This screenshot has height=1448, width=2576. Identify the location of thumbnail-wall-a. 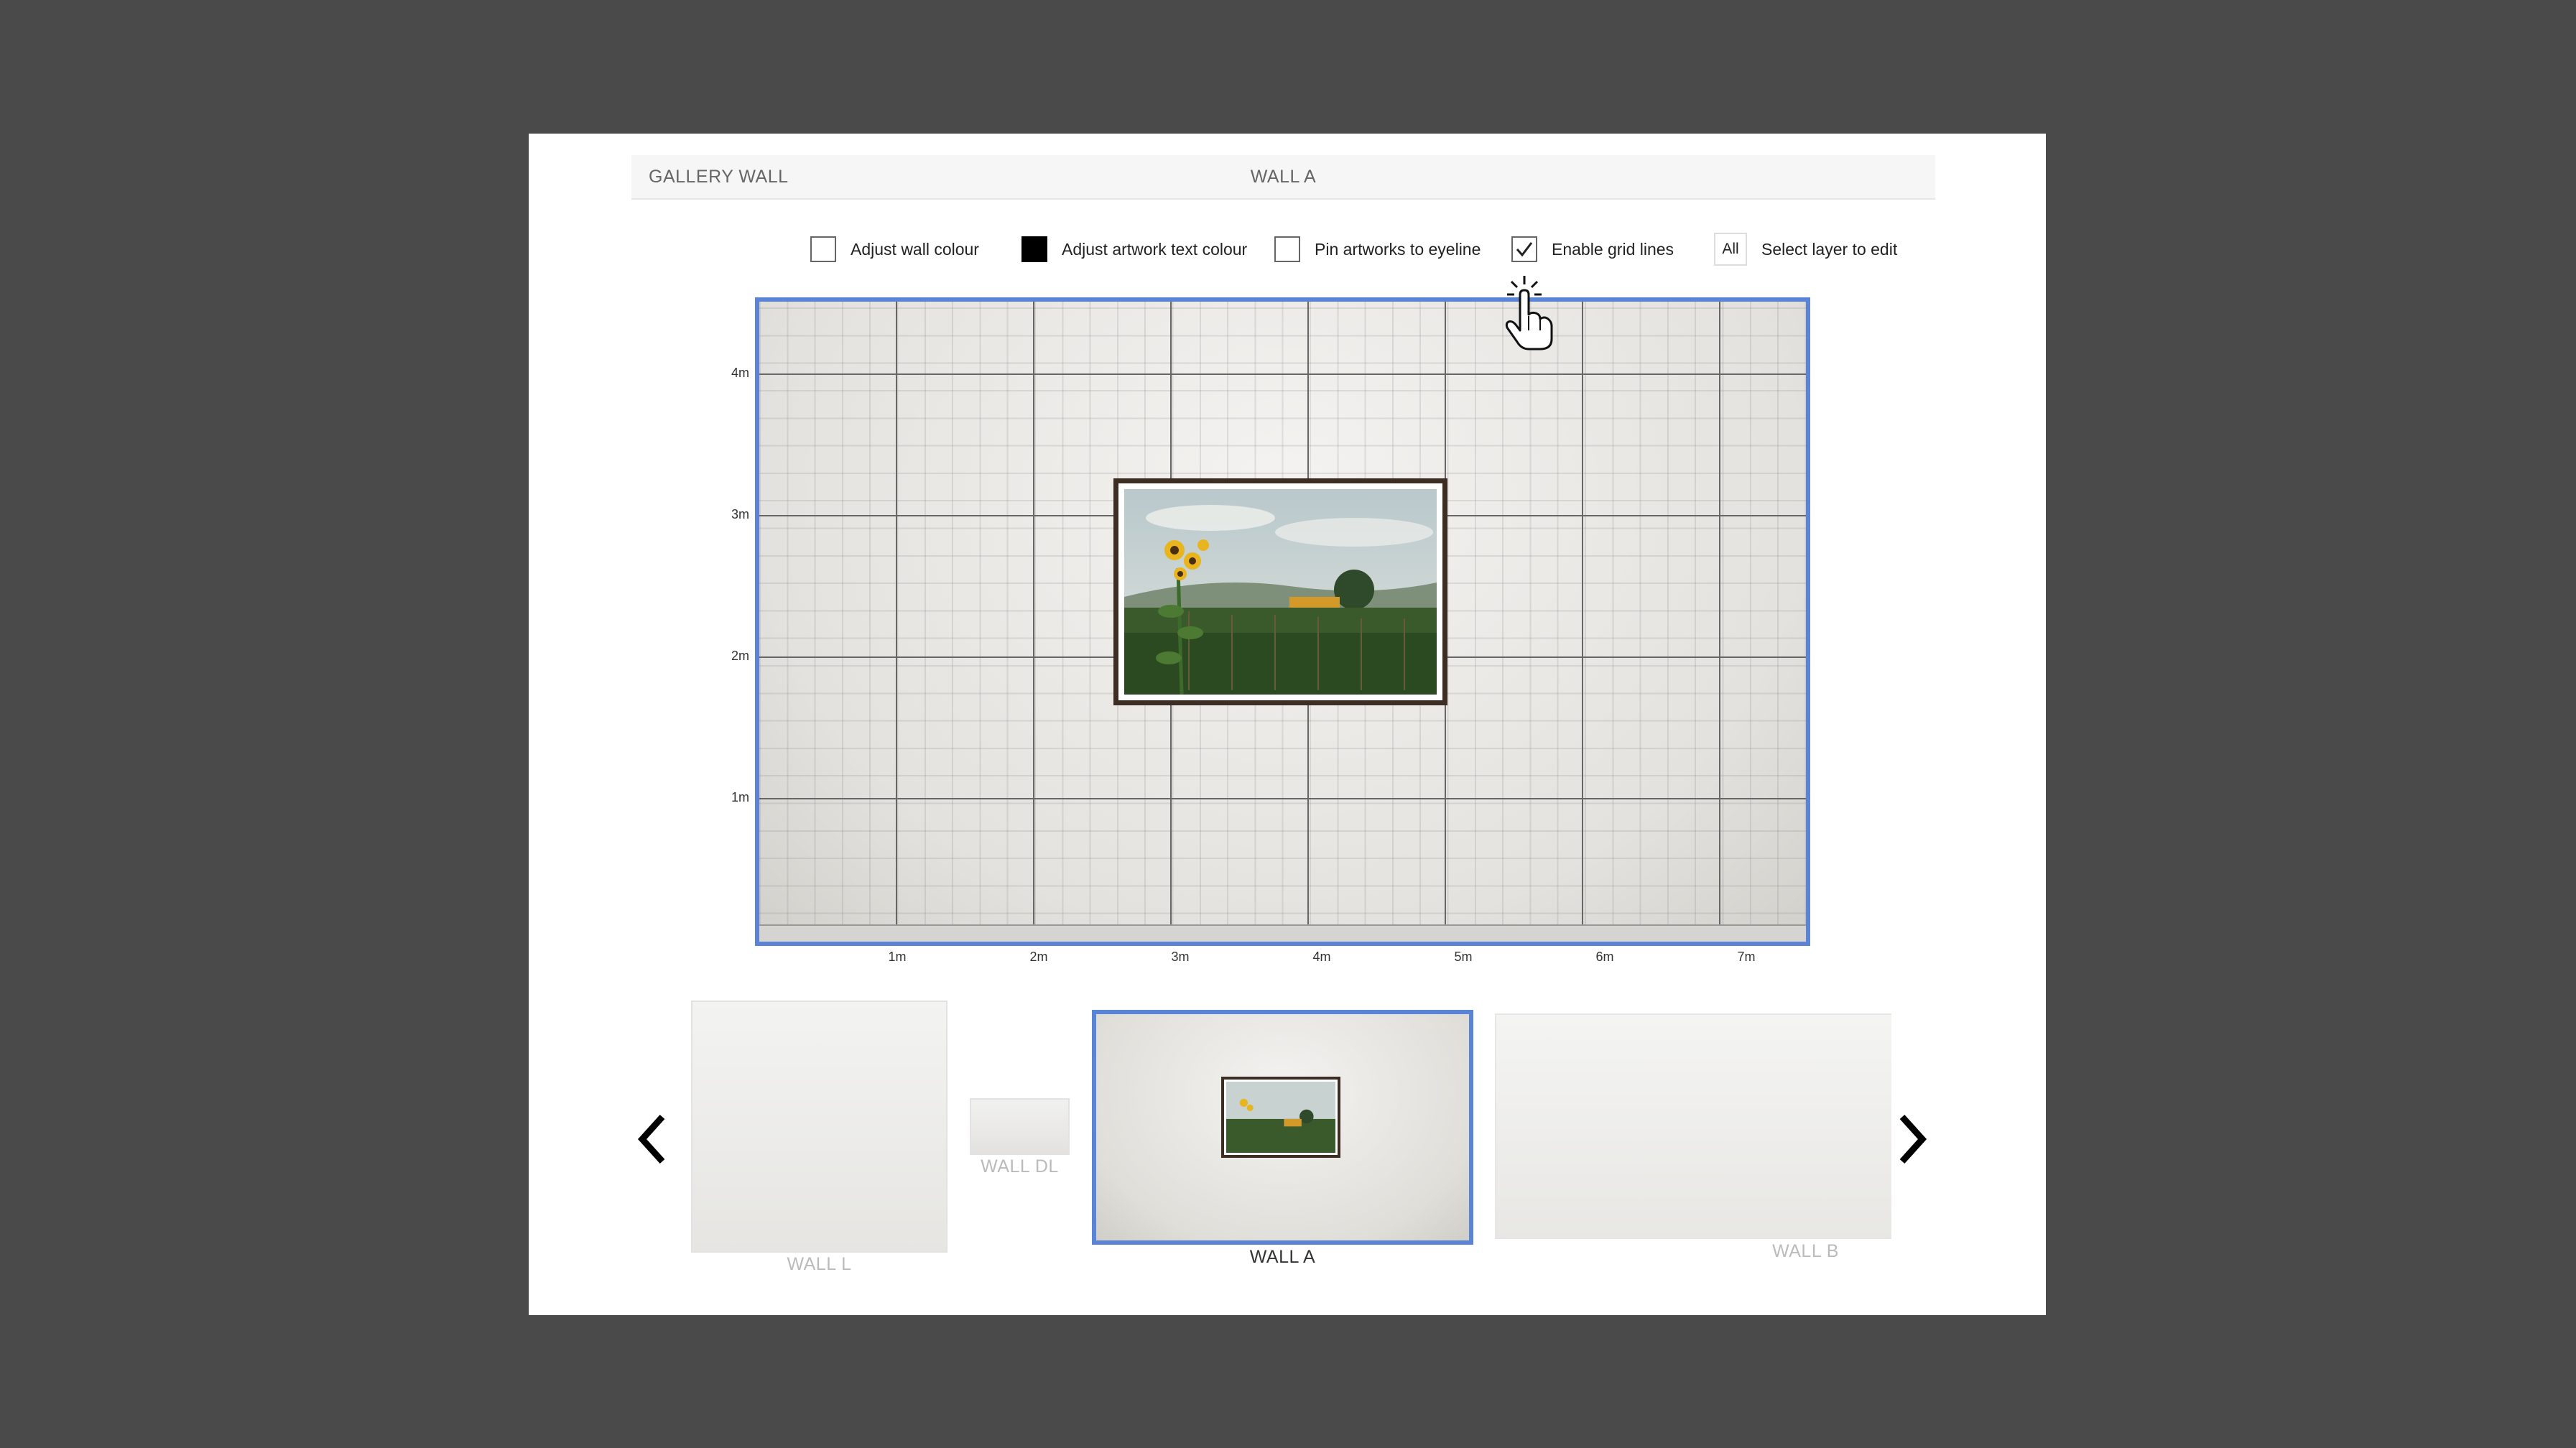
(1282, 1127).